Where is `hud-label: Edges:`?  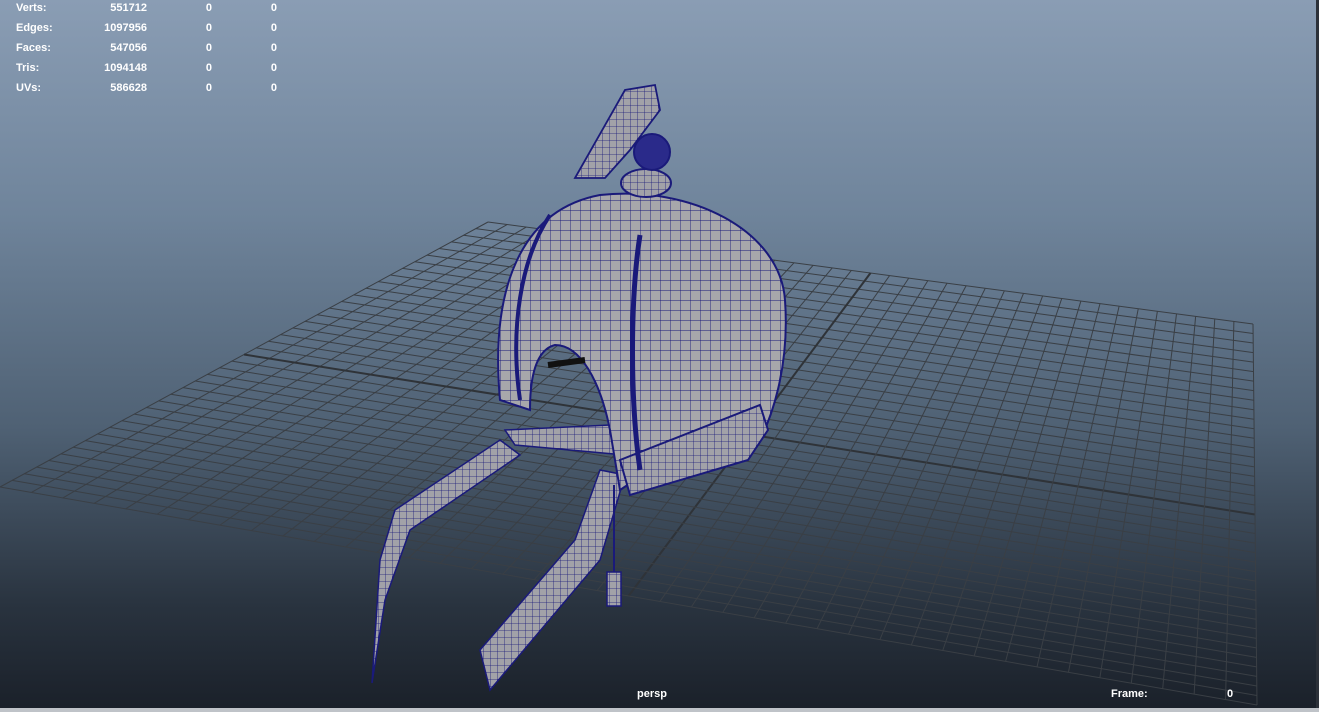
hud-label: Edges: is located at coordinates (34, 28).